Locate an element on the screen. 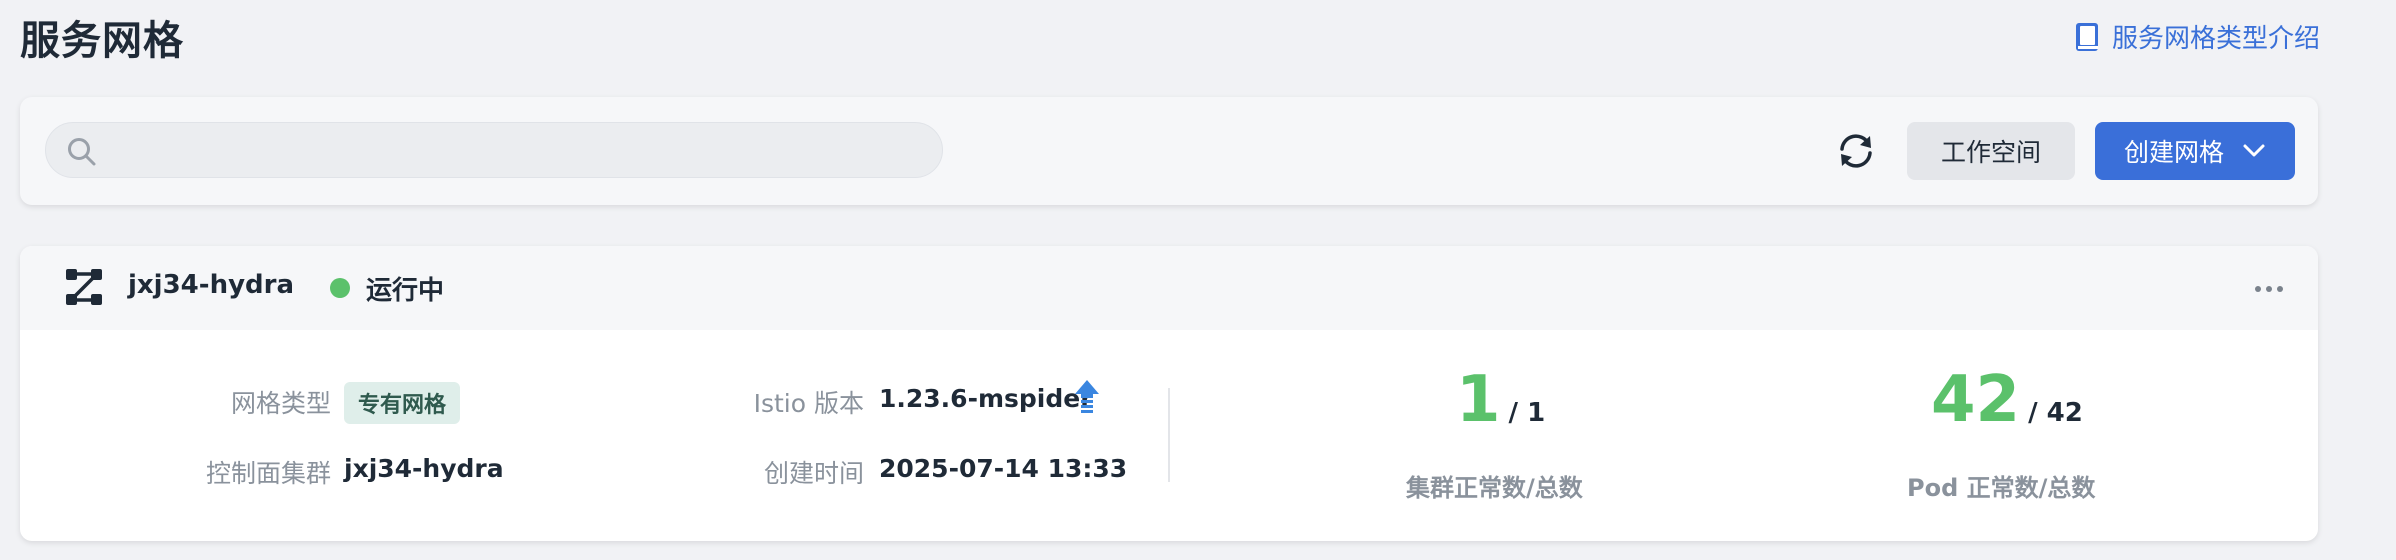 This screenshot has height=560, width=2396. status-dot is located at coordinates (340, 288).